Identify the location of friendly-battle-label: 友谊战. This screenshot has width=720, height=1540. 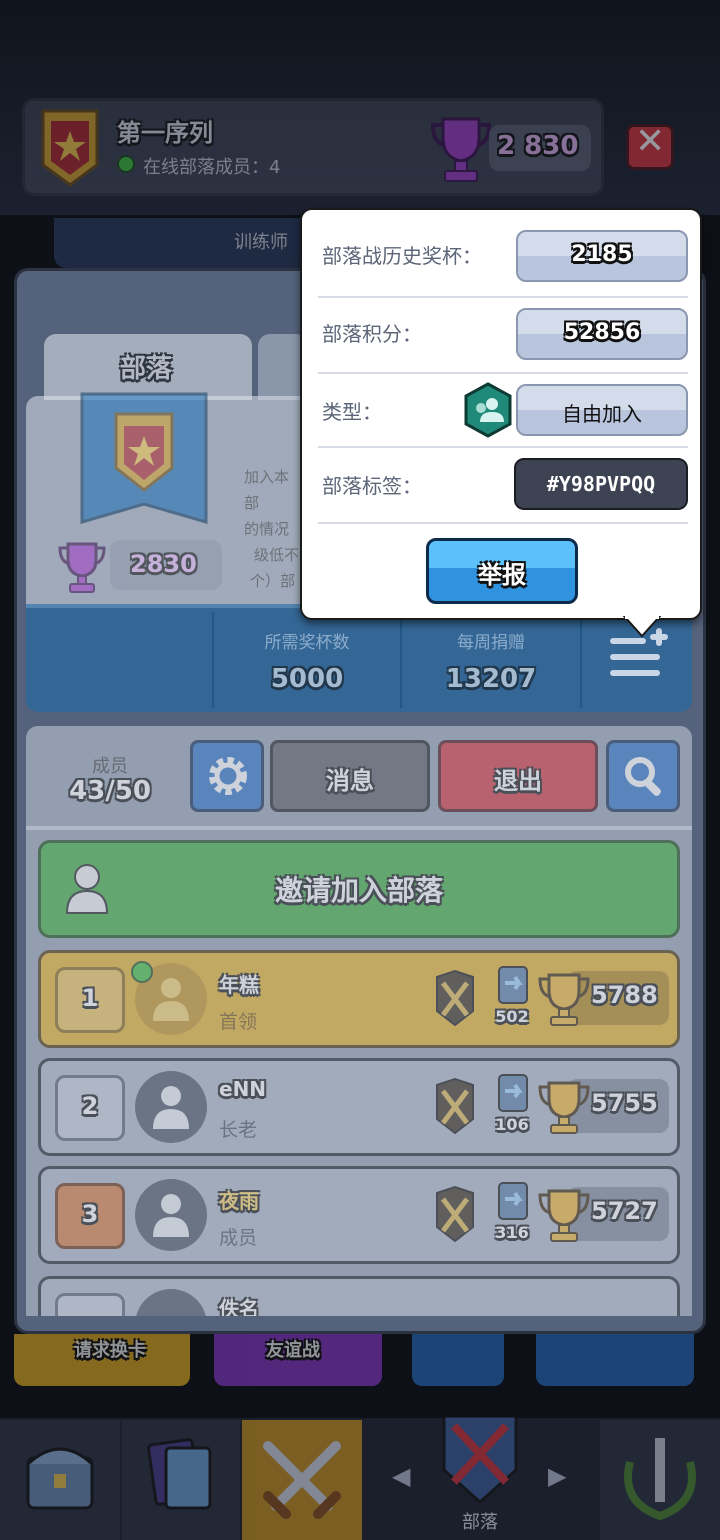
(293, 1350).